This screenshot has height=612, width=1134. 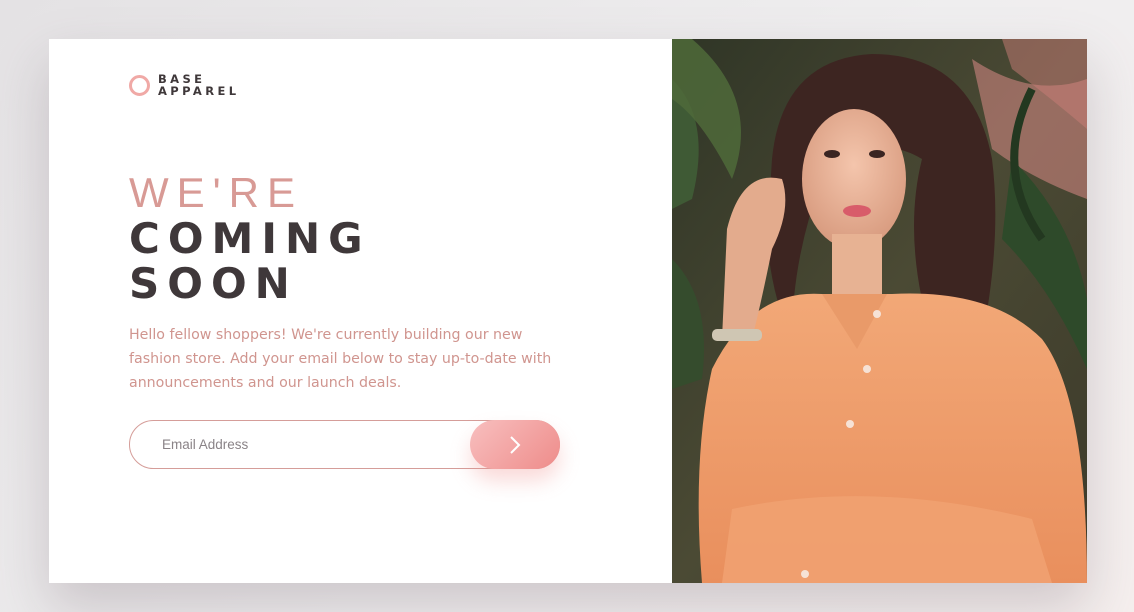 I want to click on logo-text: BASE APPAREL, so click(x=198, y=85).